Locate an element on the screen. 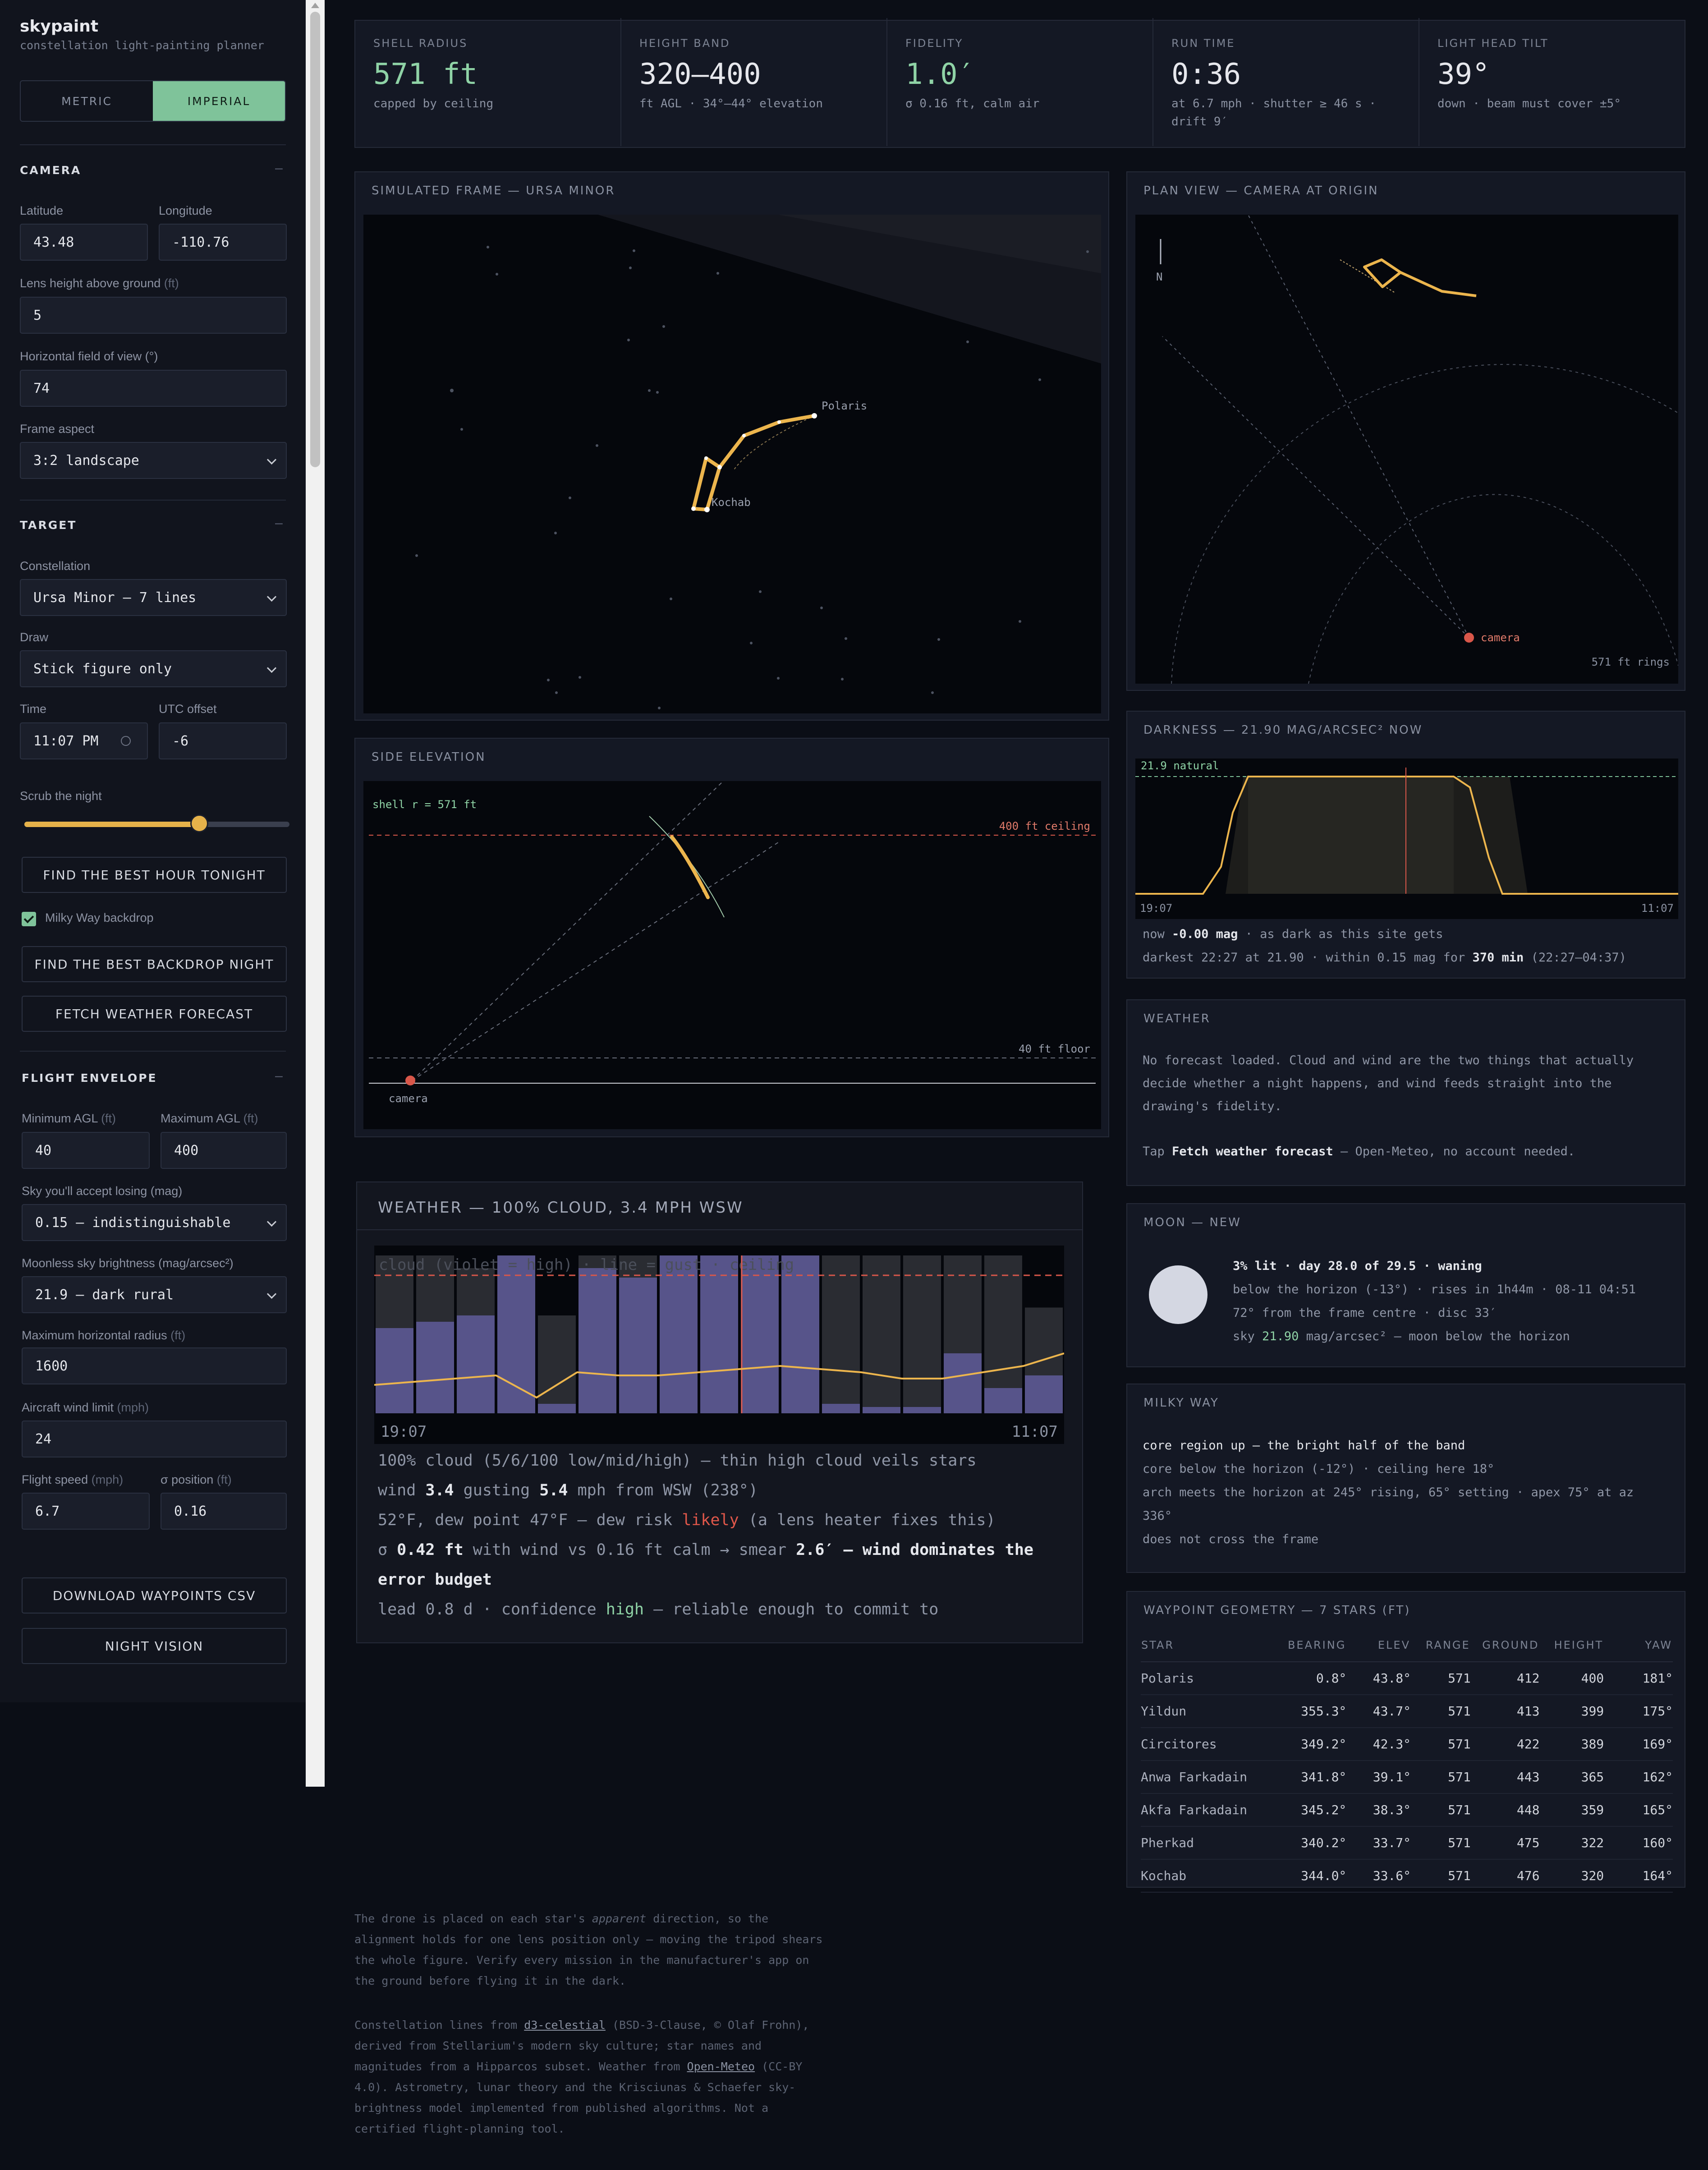 The image size is (1708, 2170). clock-icon is located at coordinates (126, 741).